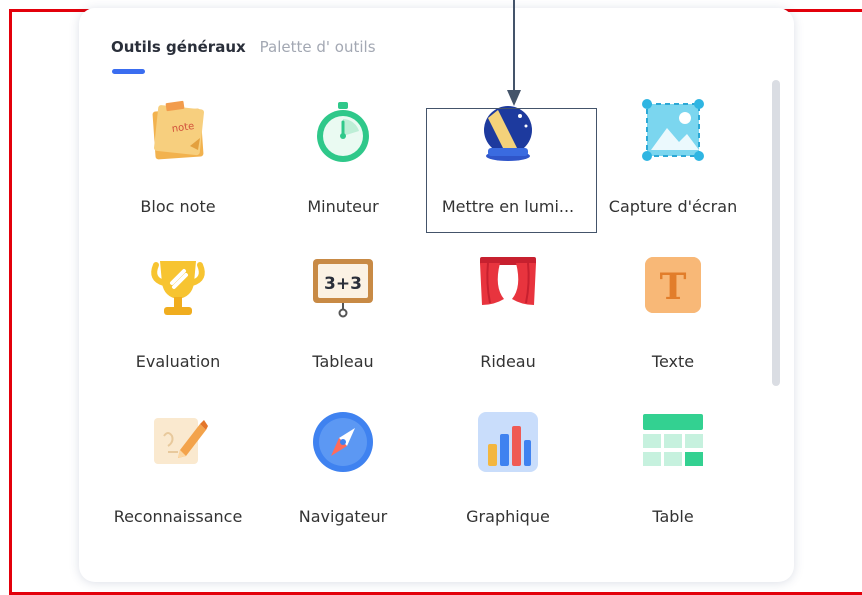 The height and width of the screenshot is (595, 862). What do you see at coordinates (178, 516) in the screenshot?
I see `tool-label: Reconnaissance` at bounding box center [178, 516].